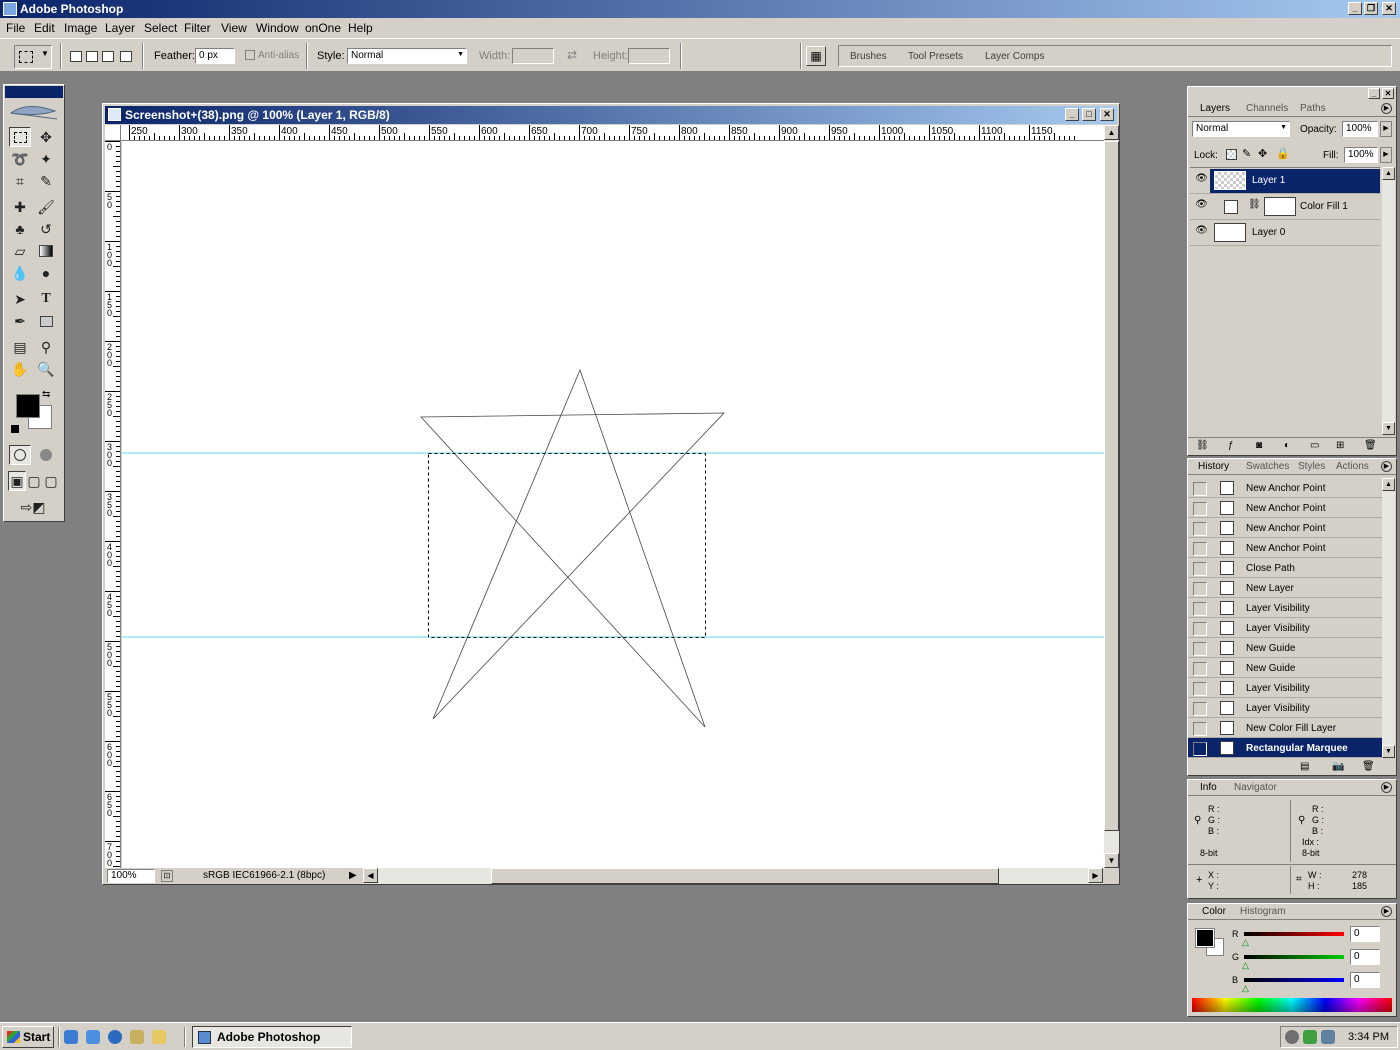 The width and height of the screenshot is (1400, 1050). What do you see at coordinates (1214, 911) in the screenshot?
I see `tab-color: Color` at bounding box center [1214, 911].